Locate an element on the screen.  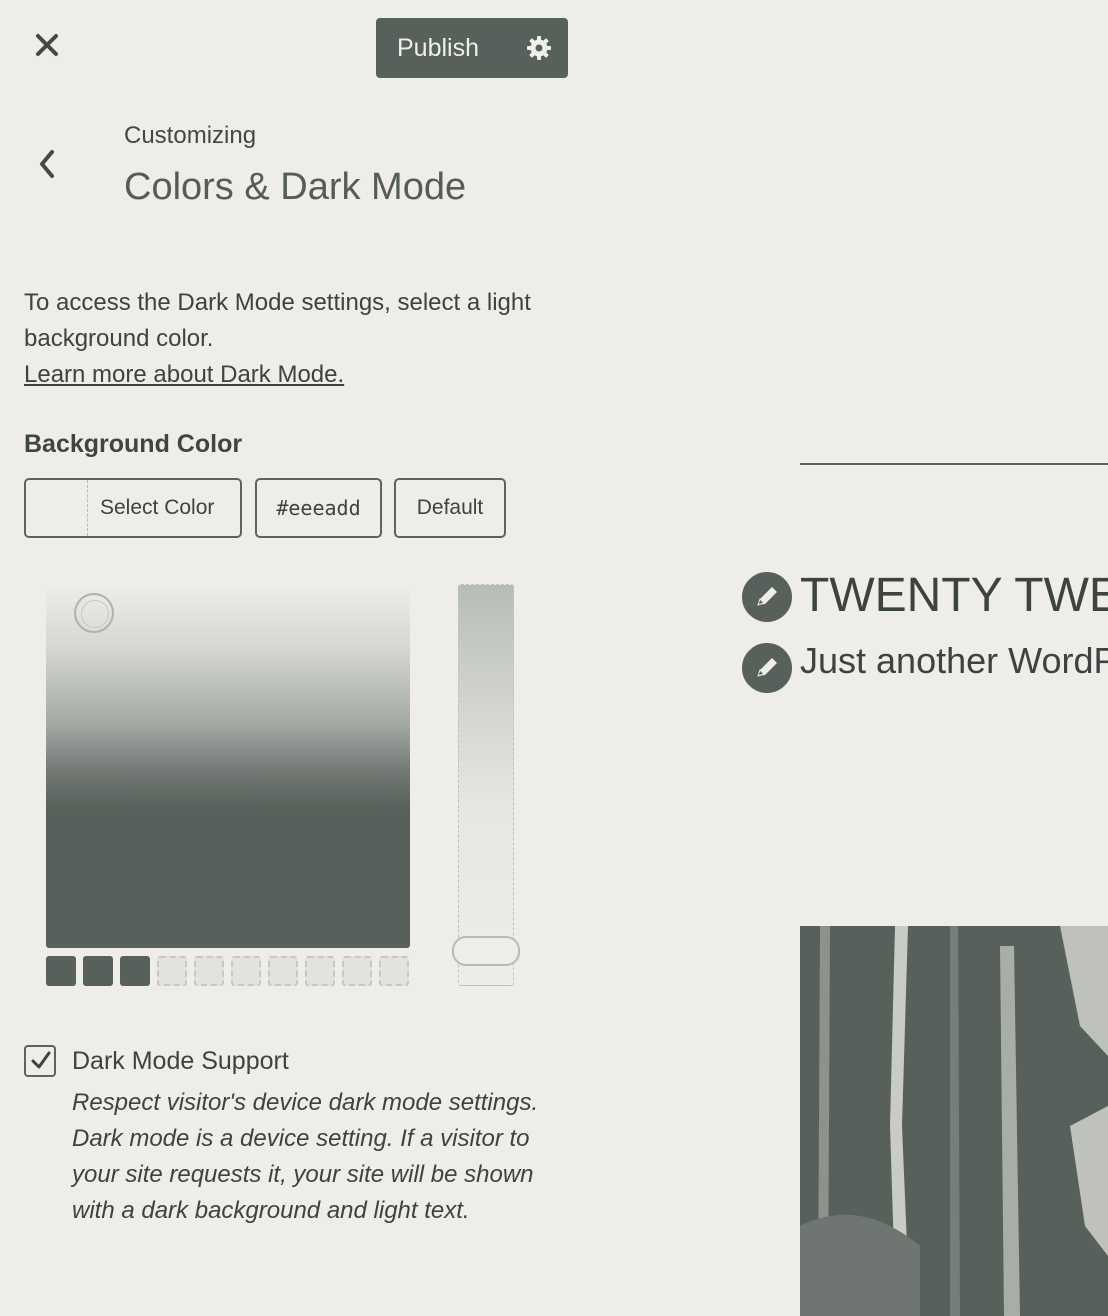
background-color-label: Background Color is located at coordinates (133, 444).